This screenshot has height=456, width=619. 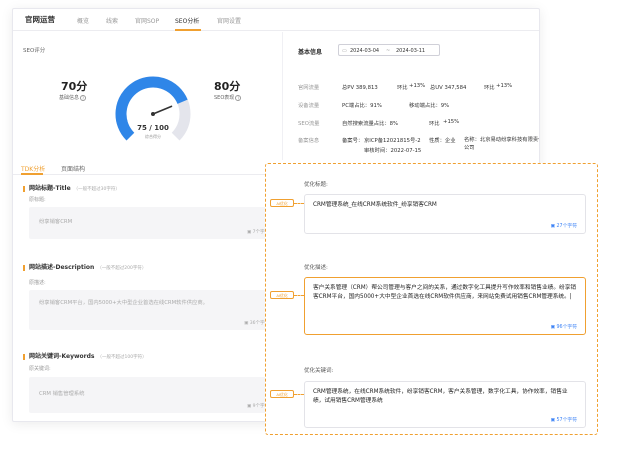 What do you see at coordinates (37, 283) in the screenshot?
I see `original-desc-label: 原描述:` at bounding box center [37, 283].